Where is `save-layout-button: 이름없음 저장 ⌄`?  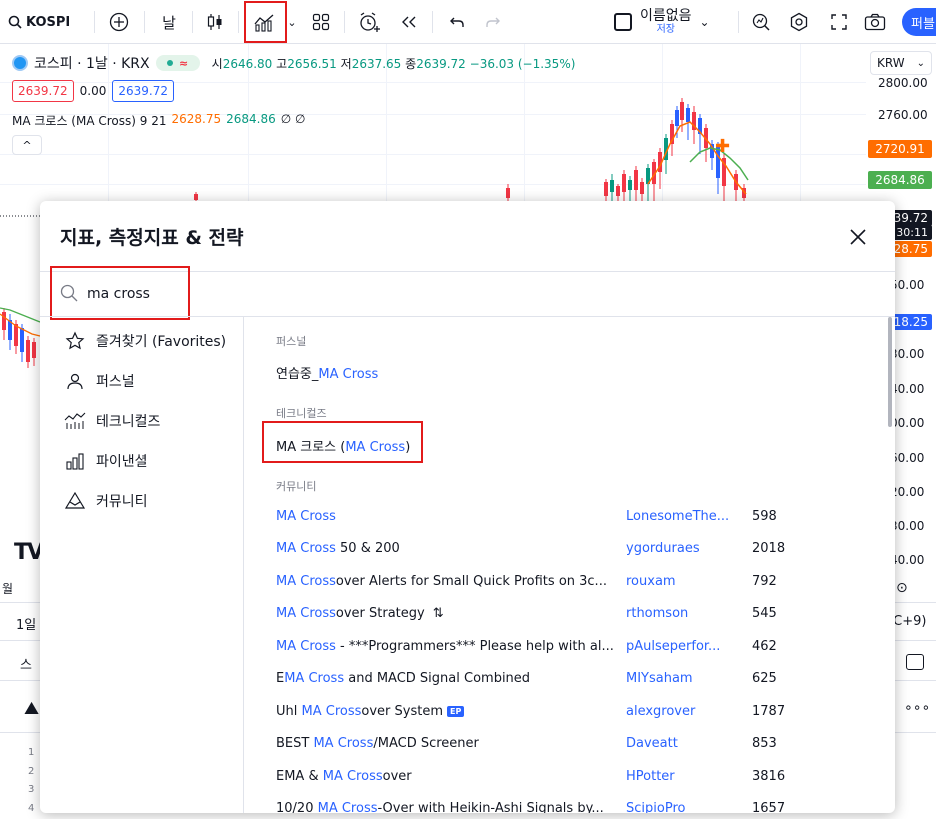 save-layout-button: 이름없음 저장 ⌄ is located at coordinates (674, 22).